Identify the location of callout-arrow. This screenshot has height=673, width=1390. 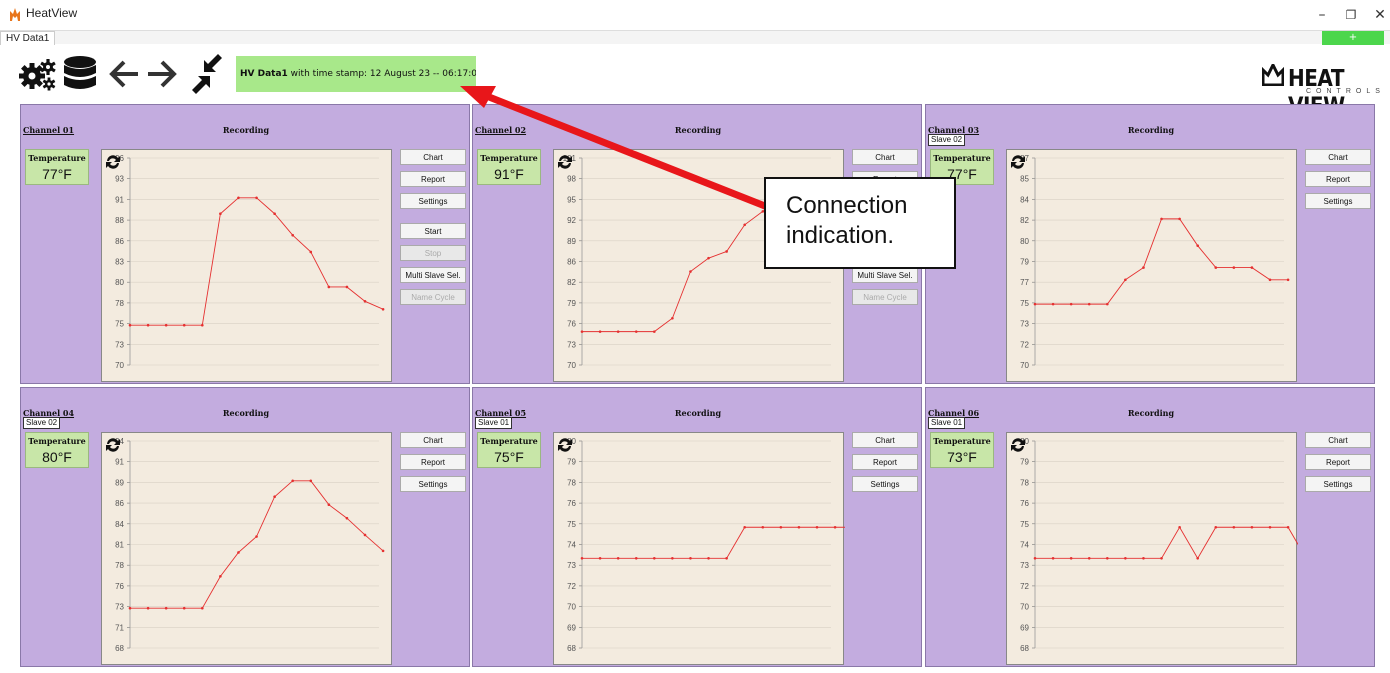
(621, 151).